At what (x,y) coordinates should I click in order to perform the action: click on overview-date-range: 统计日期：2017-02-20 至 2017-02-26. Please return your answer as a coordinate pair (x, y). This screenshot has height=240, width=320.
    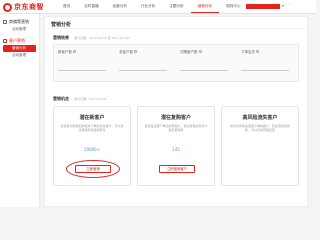
    Looking at the image, I should click on (102, 38).